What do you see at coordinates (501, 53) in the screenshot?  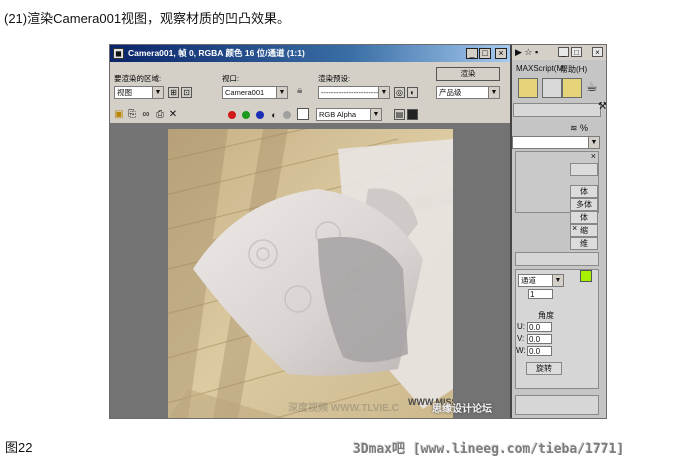 I see `close-button: ×` at bounding box center [501, 53].